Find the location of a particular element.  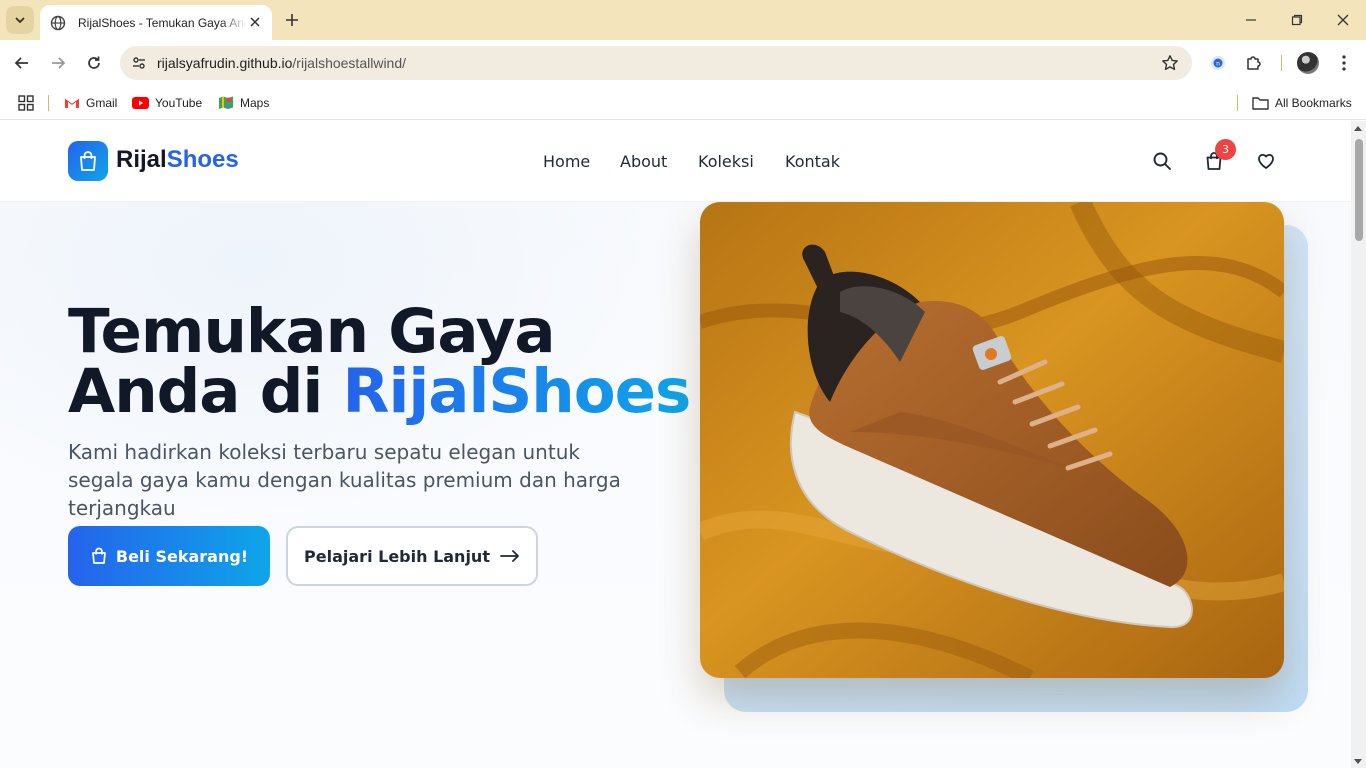

profile-avatar is located at coordinates (1308, 63).